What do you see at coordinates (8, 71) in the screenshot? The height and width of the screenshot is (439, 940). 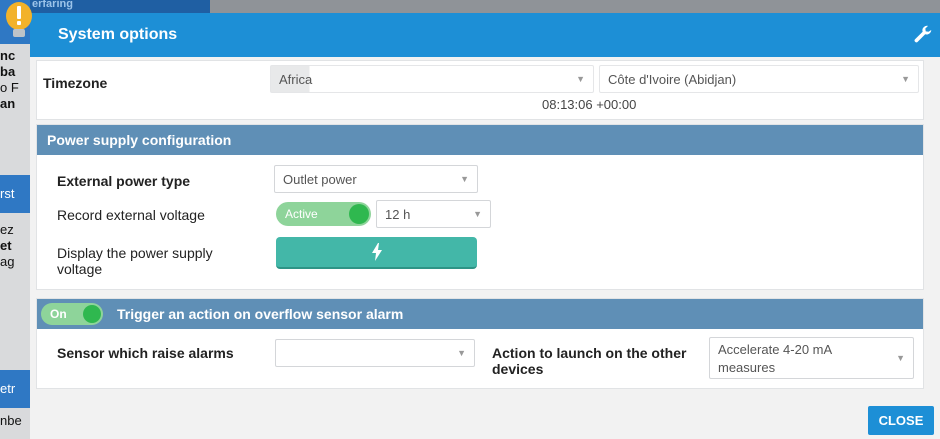 I see `background-text: ba` at bounding box center [8, 71].